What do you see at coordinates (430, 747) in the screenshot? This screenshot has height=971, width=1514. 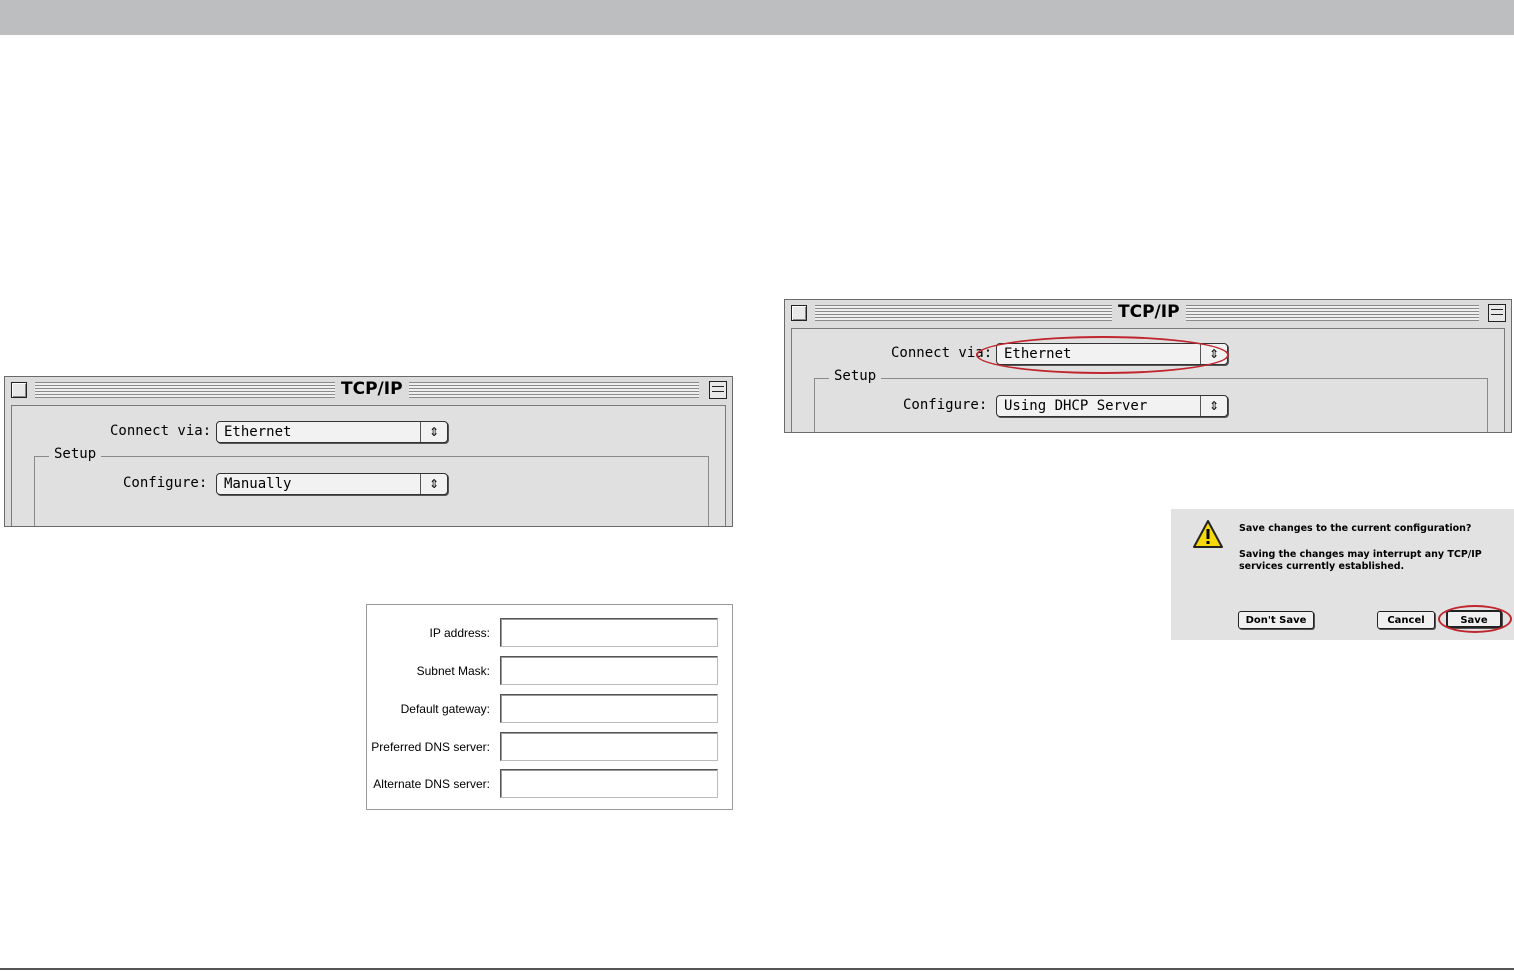 I see `preferred-dns-label: Preferred DNS server:` at bounding box center [430, 747].